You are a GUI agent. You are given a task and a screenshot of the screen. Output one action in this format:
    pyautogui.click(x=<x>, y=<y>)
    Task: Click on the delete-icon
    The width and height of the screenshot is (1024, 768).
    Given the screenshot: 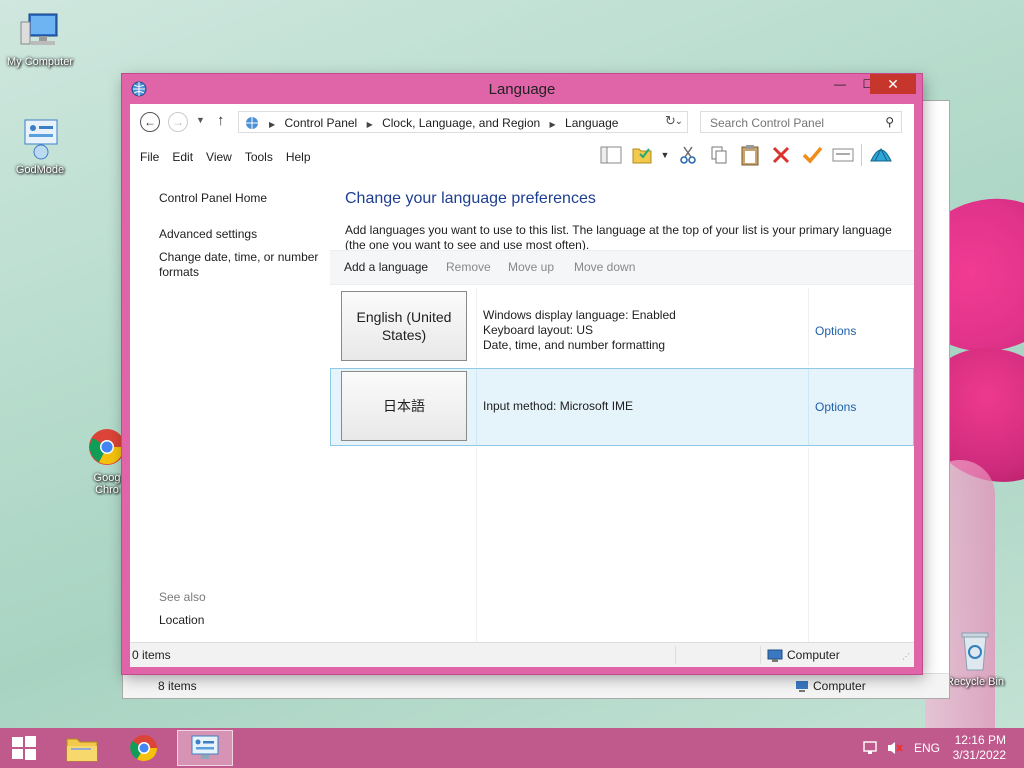 What is the action you would take?
    pyautogui.click(x=781, y=155)
    